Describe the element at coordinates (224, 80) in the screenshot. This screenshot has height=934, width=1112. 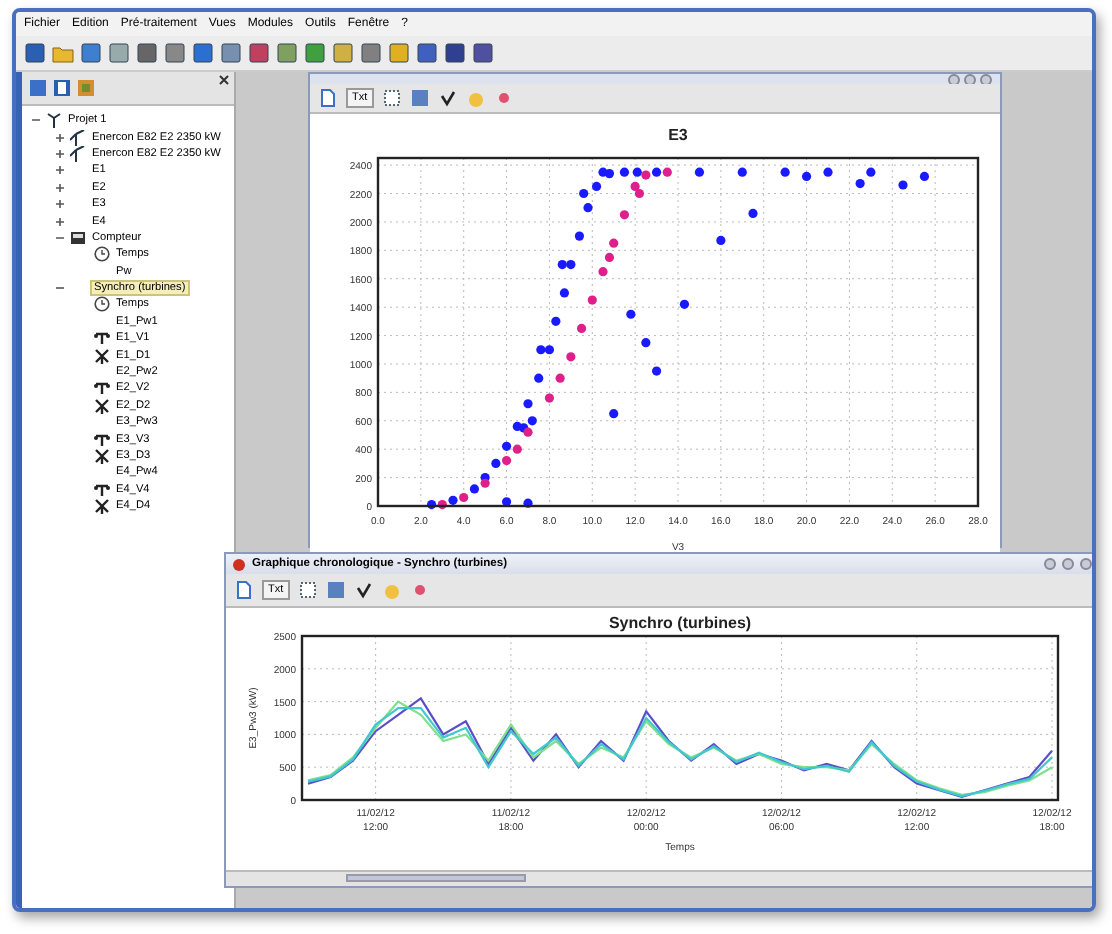
I see `close-icon` at that location.